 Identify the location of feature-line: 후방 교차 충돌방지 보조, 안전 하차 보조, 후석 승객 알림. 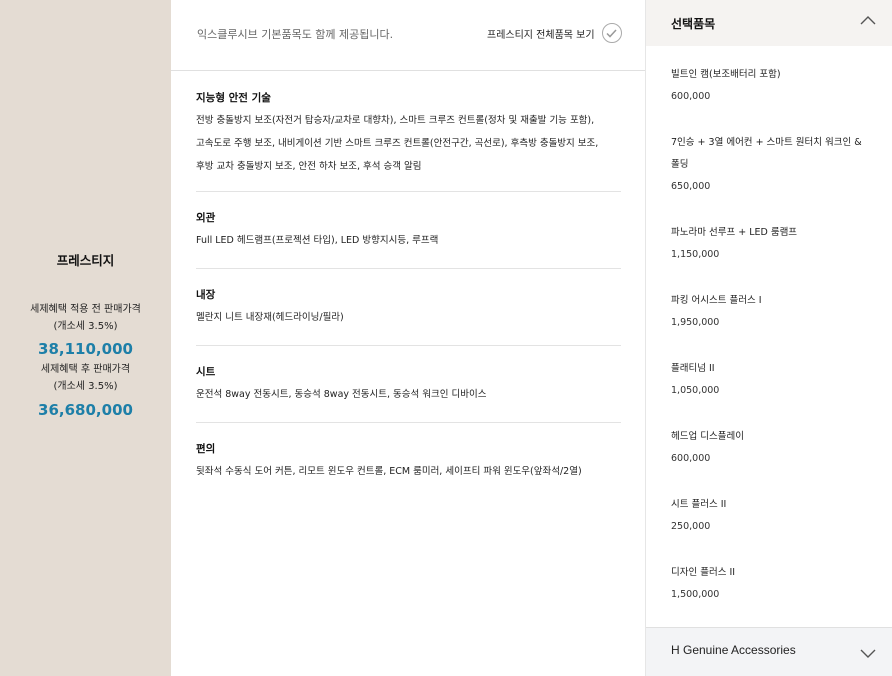
(309, 166).